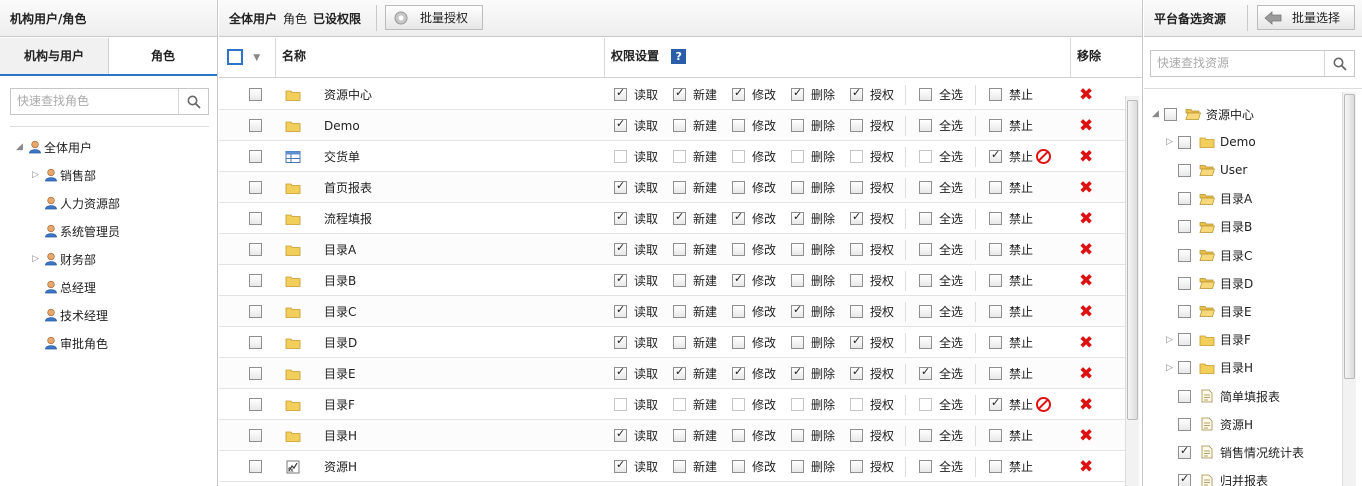 Image resolution: width=1362 pixels, height=486 pixels. I want to click on resource-scrollbar-thumb, so click(1349, 236).